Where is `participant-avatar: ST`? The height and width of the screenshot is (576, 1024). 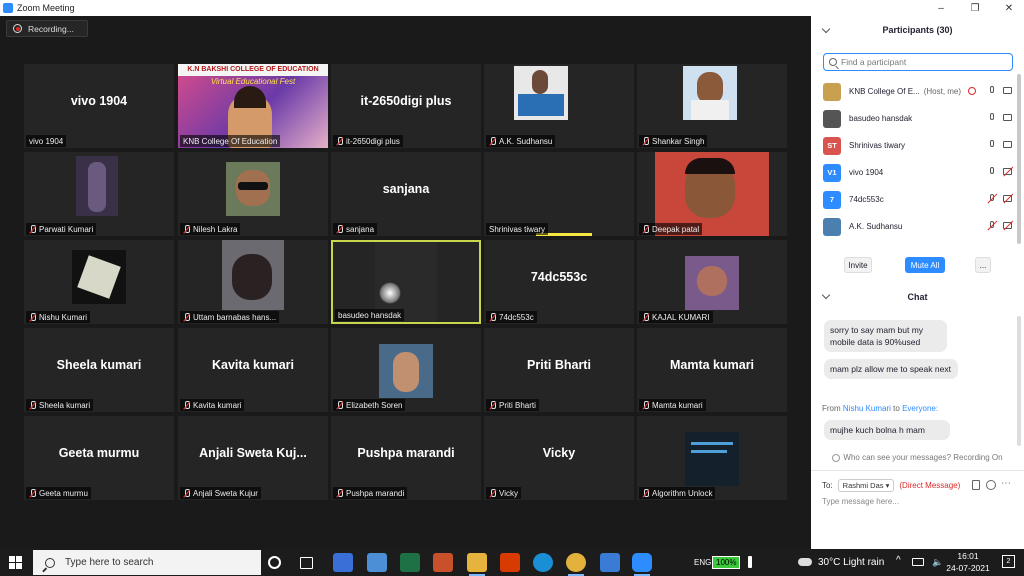 participant-avatar: ST is located at coordinates (832, 145).